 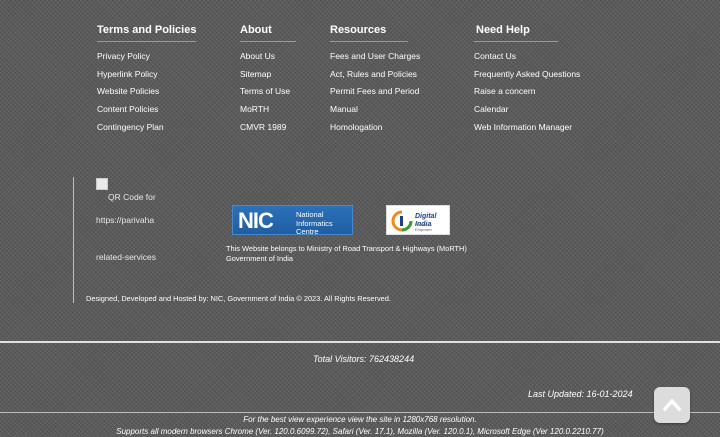 I want to click on nic-logo: NIC National Informatics Centre, so click(x=292, y=220).